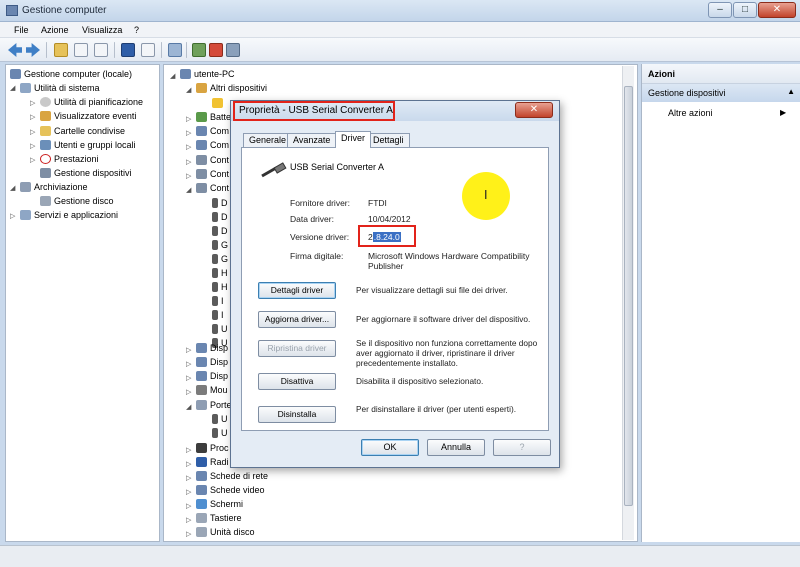 The image size is (800, 567). What do you see at coordinates (791, 91) in the screenshot?
I see `collapse-arrow-icon: ▲` at bounding box center [791, 91].